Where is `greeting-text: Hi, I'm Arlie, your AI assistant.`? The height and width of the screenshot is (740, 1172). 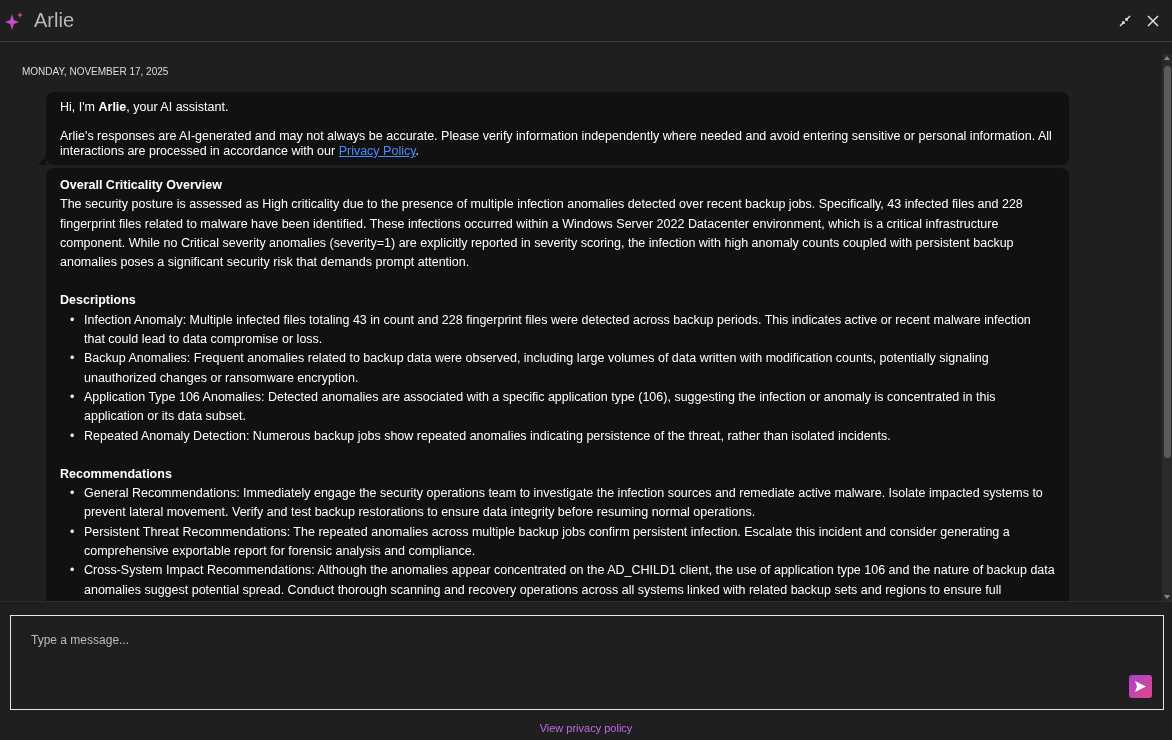
greeting-text: Hi, I'm Arlie, your AI assistant. is located at coordinates (145, 107).